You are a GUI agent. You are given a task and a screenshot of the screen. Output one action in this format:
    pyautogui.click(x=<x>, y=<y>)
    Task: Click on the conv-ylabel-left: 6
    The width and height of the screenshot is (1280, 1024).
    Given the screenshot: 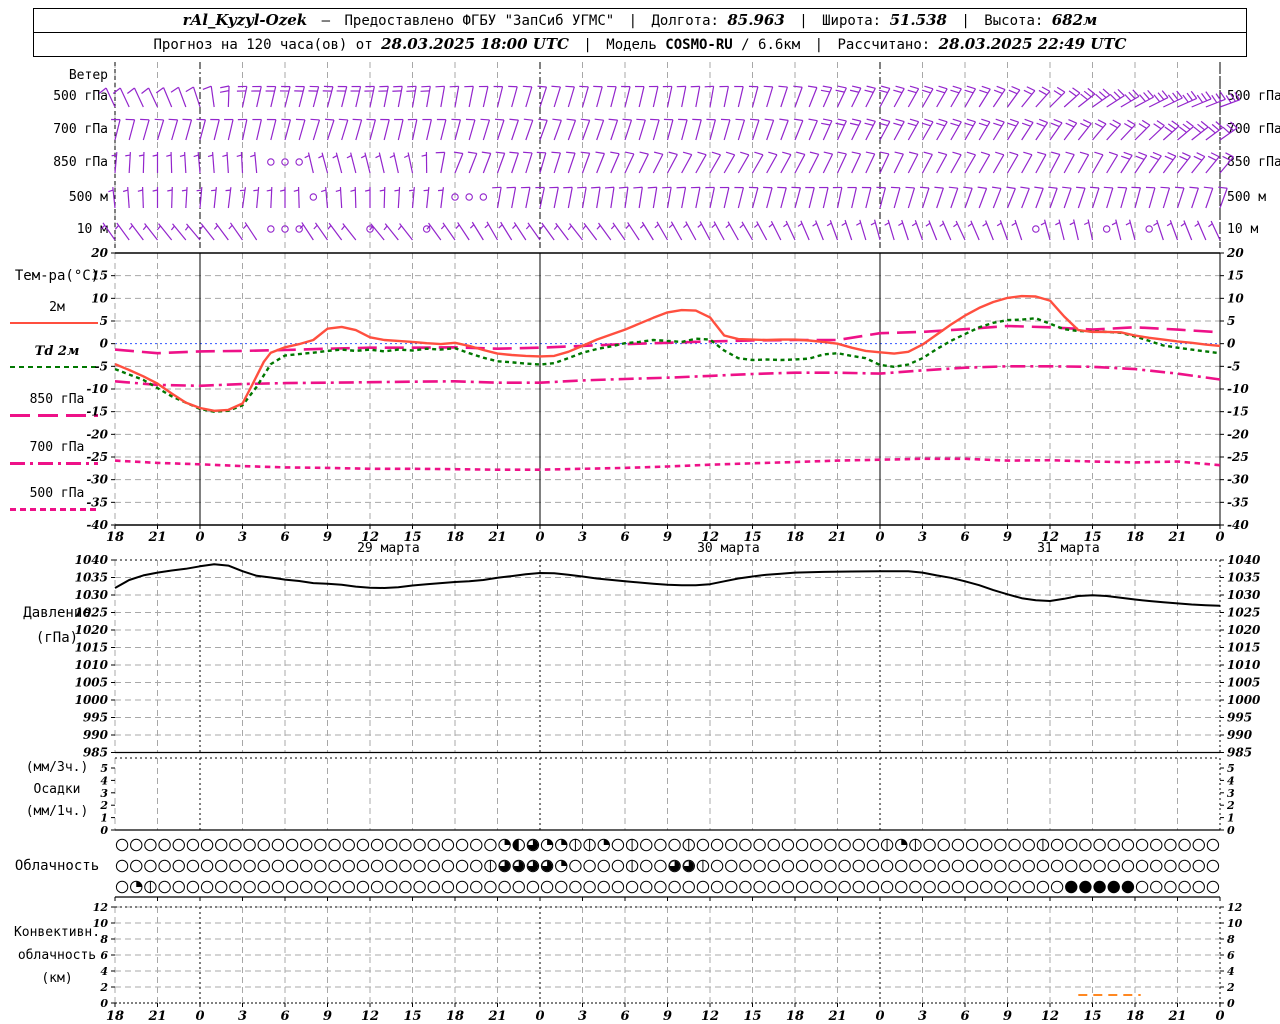 What is the action you would take?
    pyautogui.click(x=104, y=955)
    